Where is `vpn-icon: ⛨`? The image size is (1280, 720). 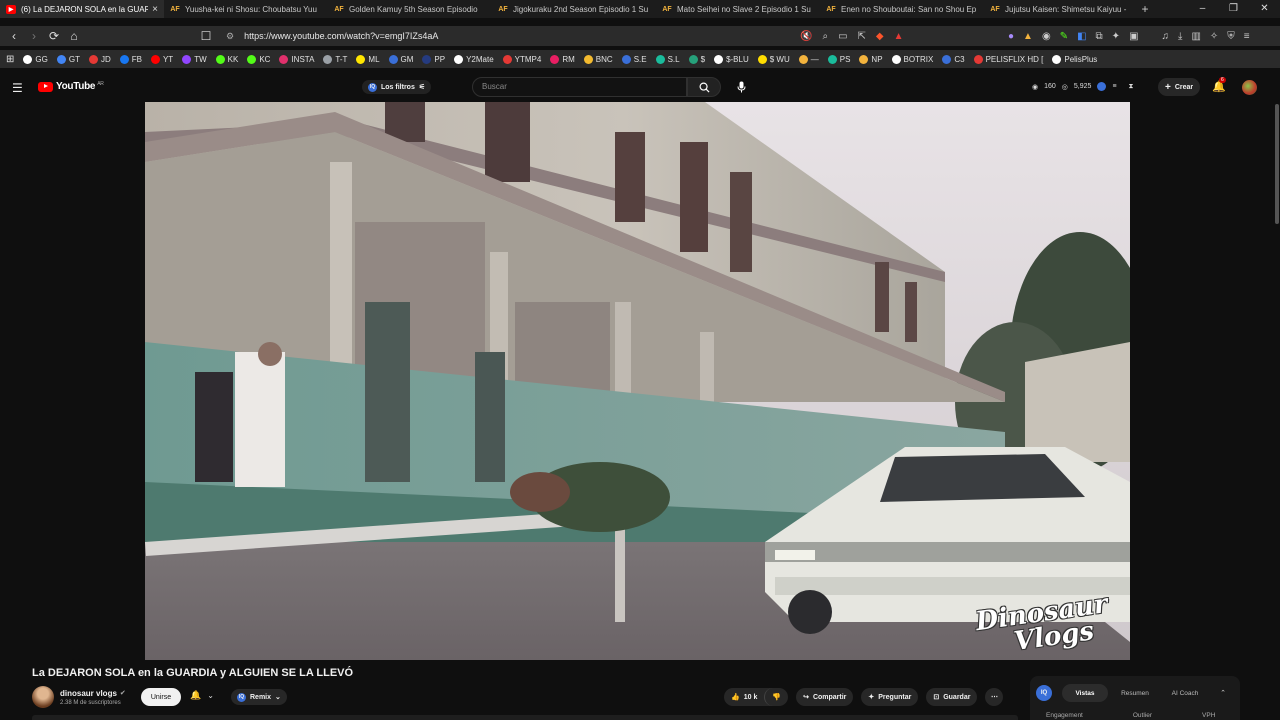
vpn-icon: ⛨ is located at coordinates (1231, 36).